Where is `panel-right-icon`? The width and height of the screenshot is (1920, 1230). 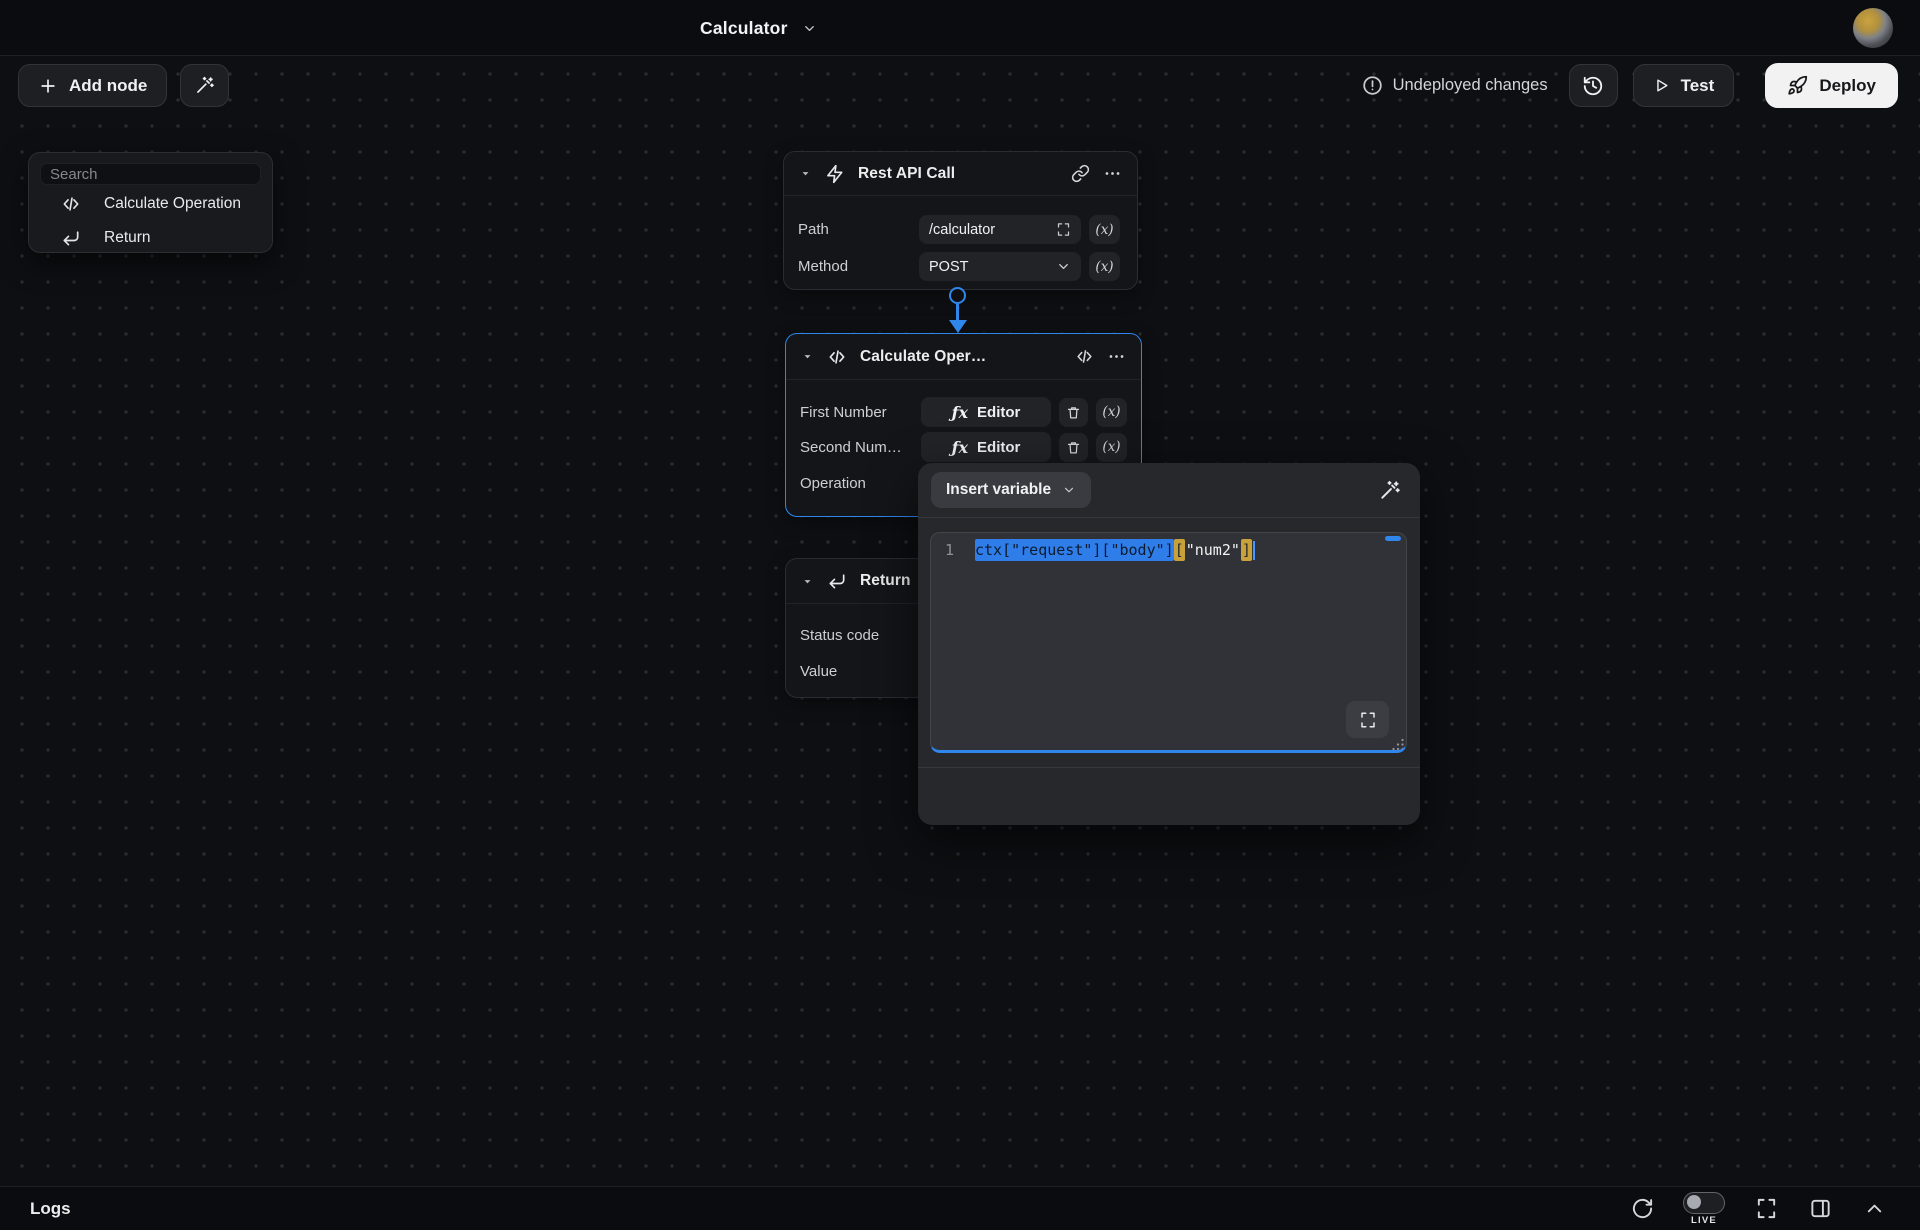
panel-right-icon is located at coordinates (1820, 1208).